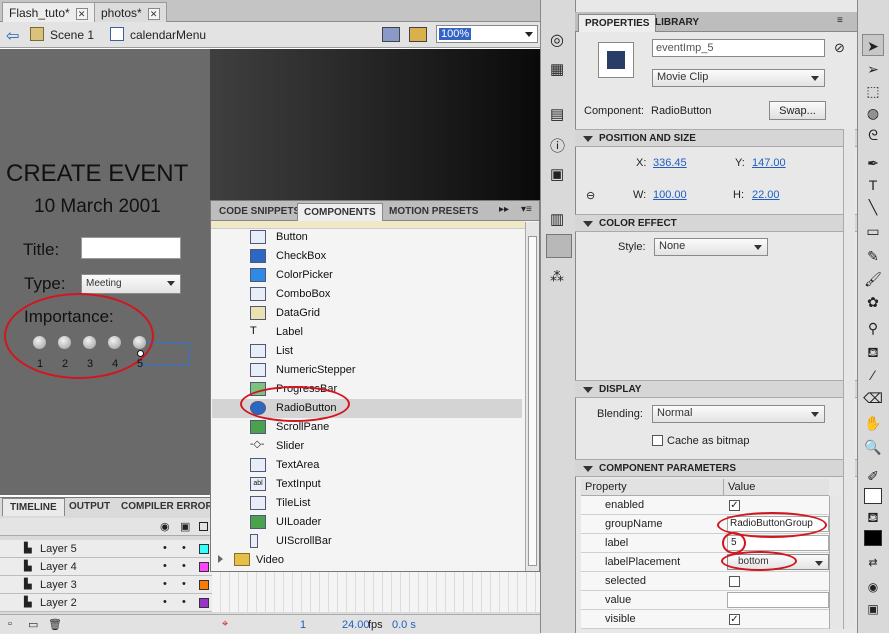 This screenshot has width=889, height=634. I want to click on layer-row: ▙ Layer 3 • •, so click(106, 585).